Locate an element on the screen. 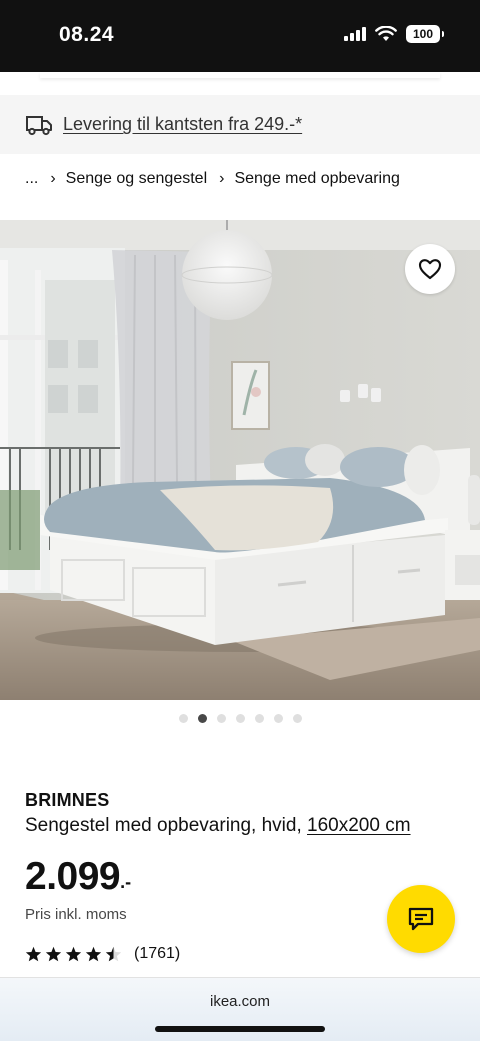  favorite-button is located at coordinates (430, 269).